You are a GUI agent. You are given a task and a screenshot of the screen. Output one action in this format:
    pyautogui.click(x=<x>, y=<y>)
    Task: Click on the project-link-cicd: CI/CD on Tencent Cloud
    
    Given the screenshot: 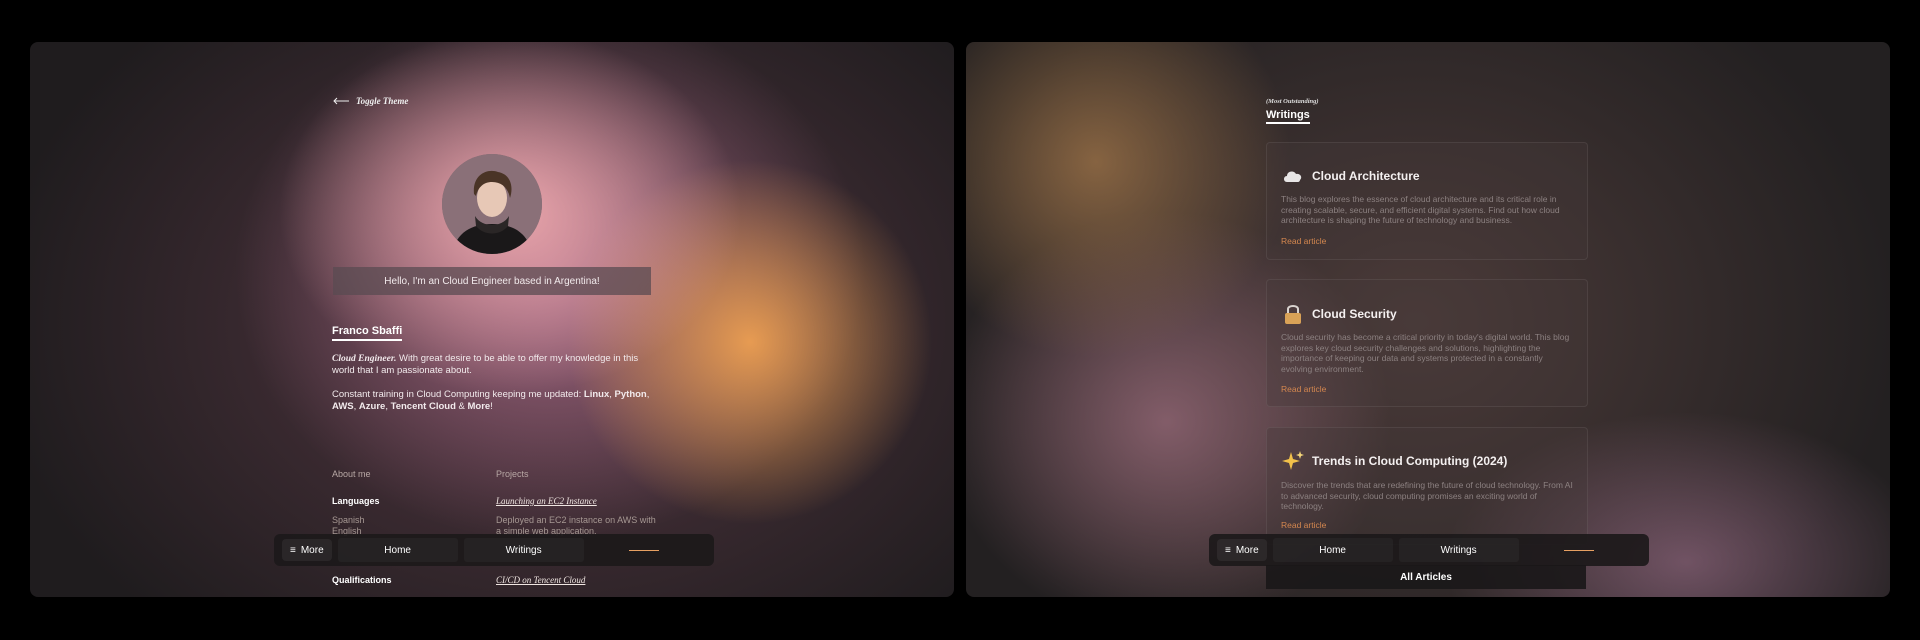 What is the action you would take?
    pyautogui.click(x=540, y=580)
    